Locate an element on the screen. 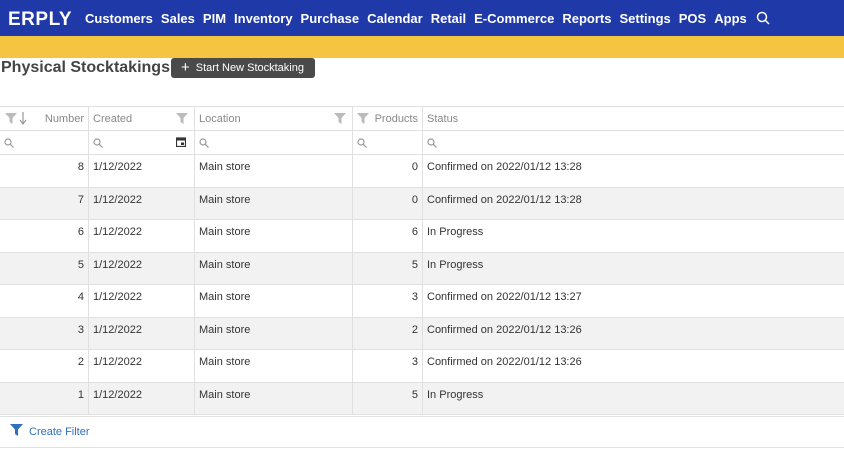 Image resolution: width=844 pixels, height=450 pixels. column-label-products: Products is located at coordinates (396, 118).